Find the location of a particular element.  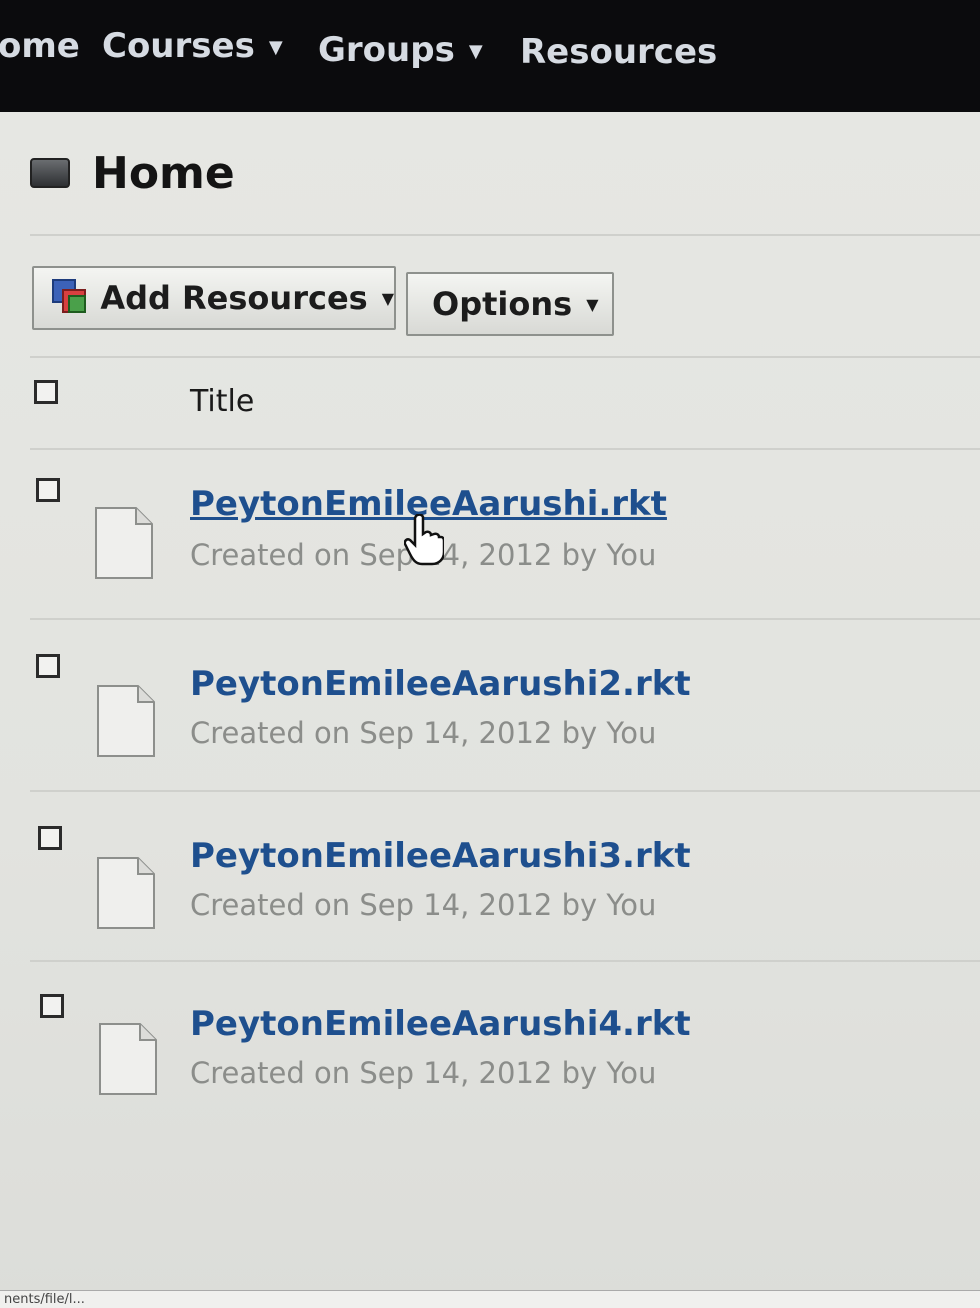

nav-item-courses: Courses ▼ is located at coordinates (192, 46).